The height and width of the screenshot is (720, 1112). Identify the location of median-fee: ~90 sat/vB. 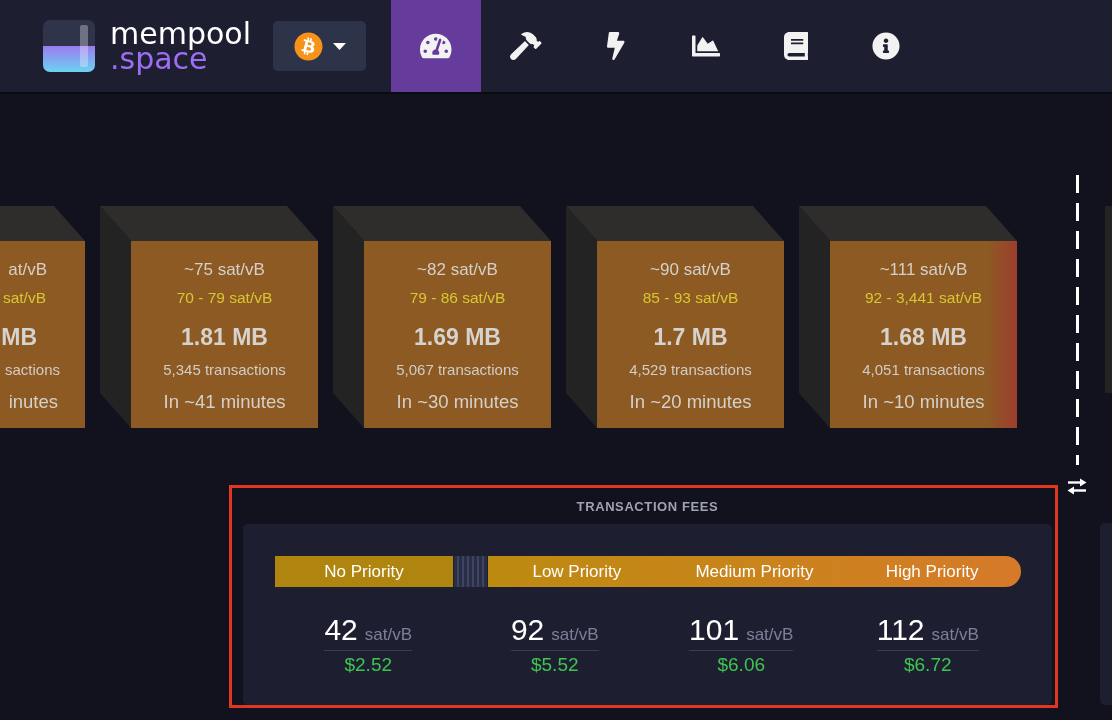
(690, 270).